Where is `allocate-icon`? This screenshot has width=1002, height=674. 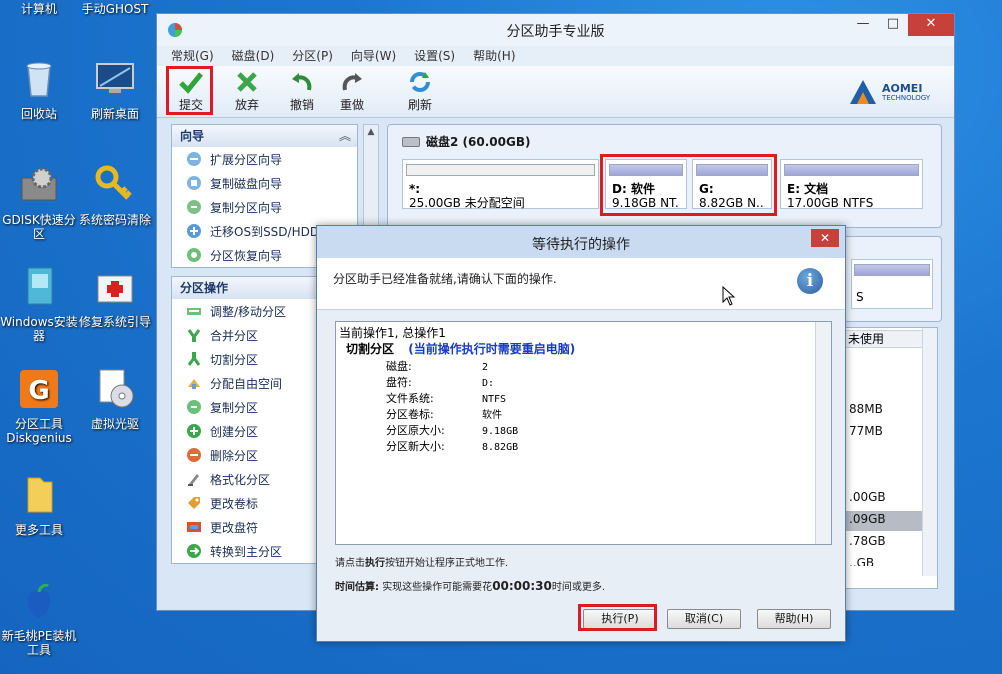 allocate-icon is located at coordinates (194, 384).